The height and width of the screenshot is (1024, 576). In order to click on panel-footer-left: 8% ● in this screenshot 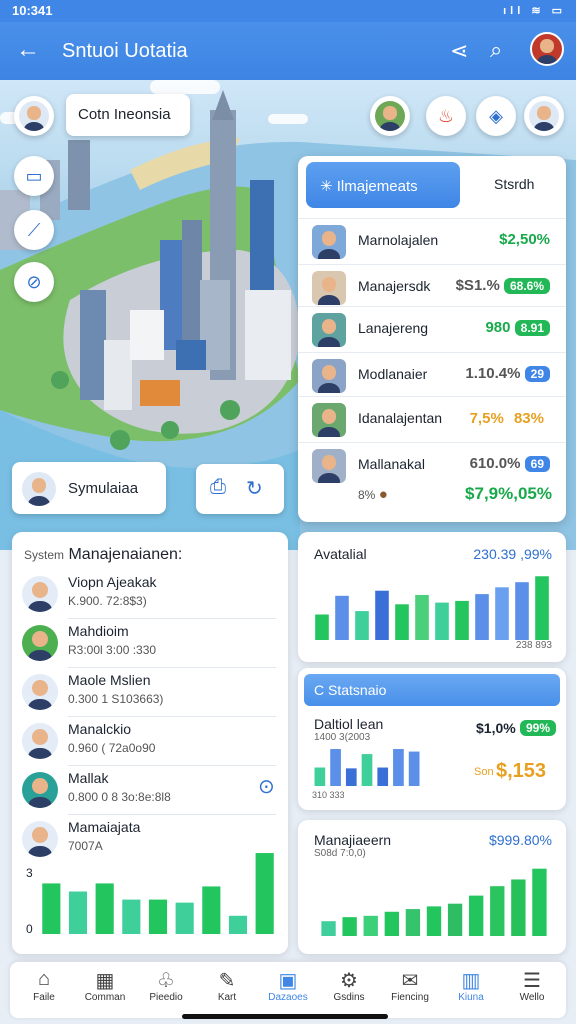, I will do `click(373, 494)`.